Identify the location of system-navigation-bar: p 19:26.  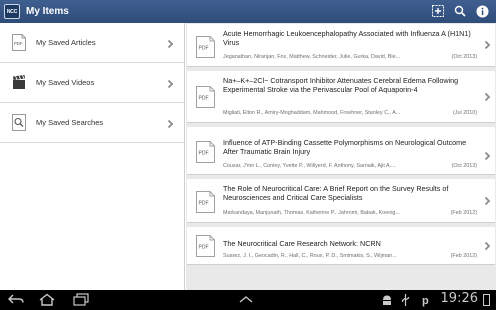
(248, 300).